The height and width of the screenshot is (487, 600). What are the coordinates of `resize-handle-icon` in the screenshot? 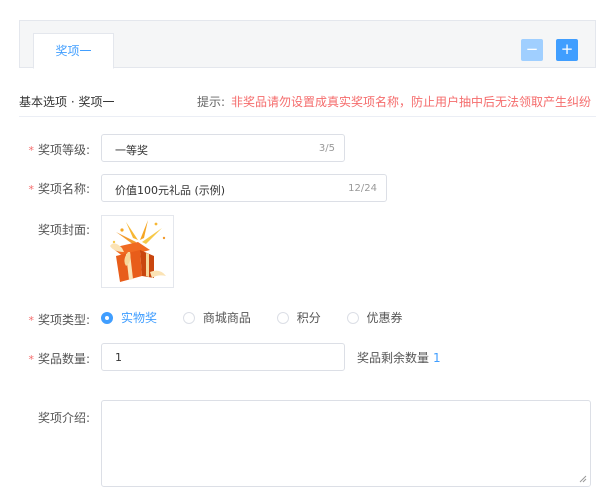 It's located at (583, 479).